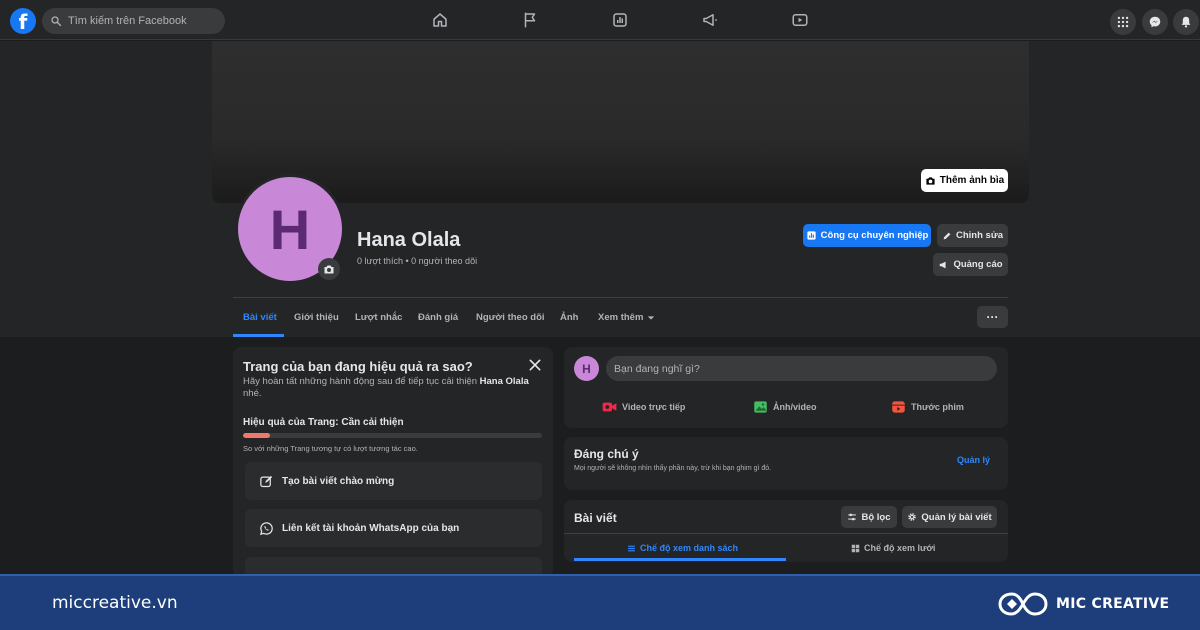 The image size is (1200, 630). Describe the element at coordinates (956, 517) in the screenshot. I see `manage-posts-label: Quản lý bài viết` at that location.